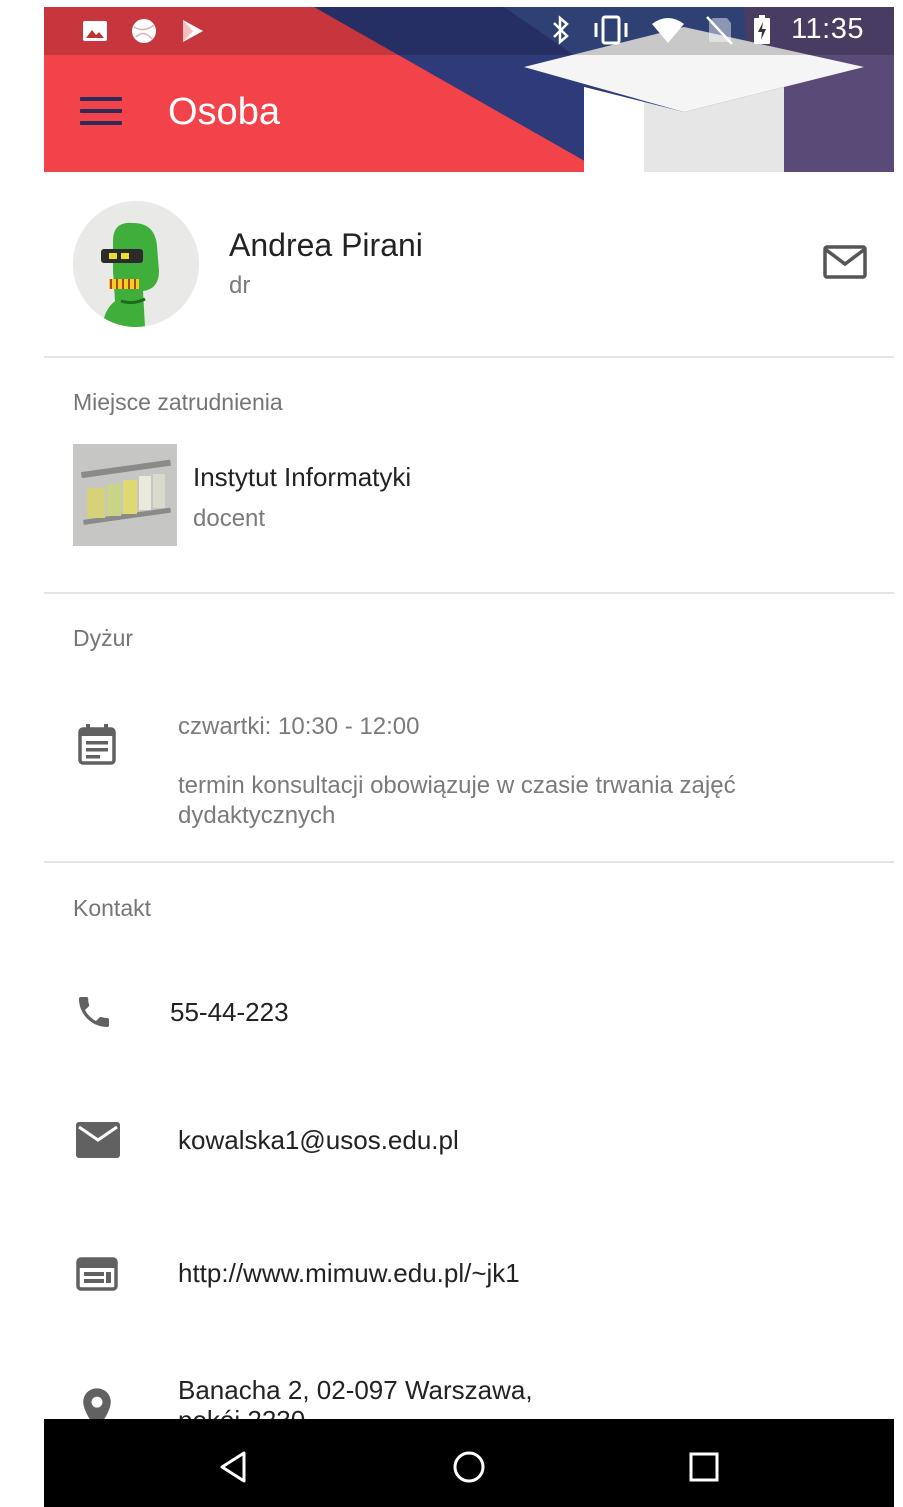 The image size is (903, 1507). I want to click on avatar, so click(136, 264).